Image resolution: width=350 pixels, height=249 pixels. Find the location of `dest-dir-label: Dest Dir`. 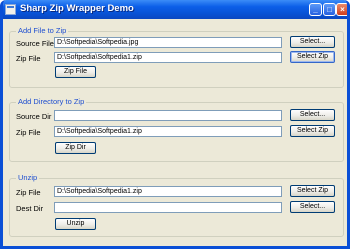

dest-dir-label: Dest Dir is located at coordinates (30, 208).